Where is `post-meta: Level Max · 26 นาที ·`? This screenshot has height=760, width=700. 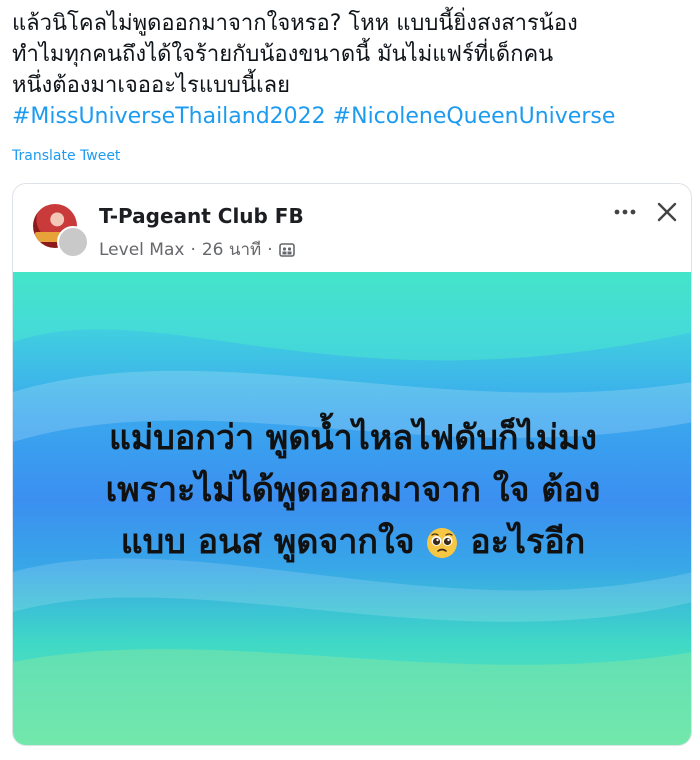 post-meta: Level Max · 26 นาที · is located at coordinates (197, 249).